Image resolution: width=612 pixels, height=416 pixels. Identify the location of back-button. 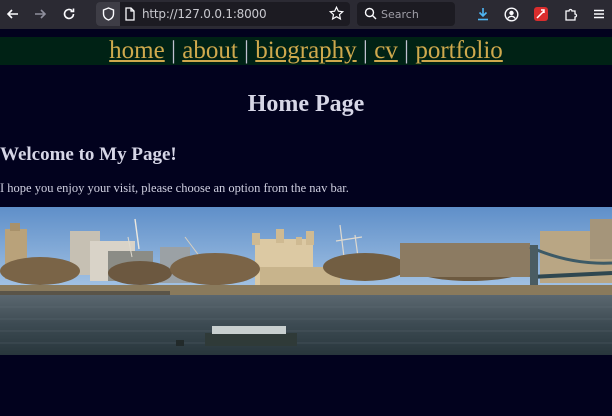
(13, 14).